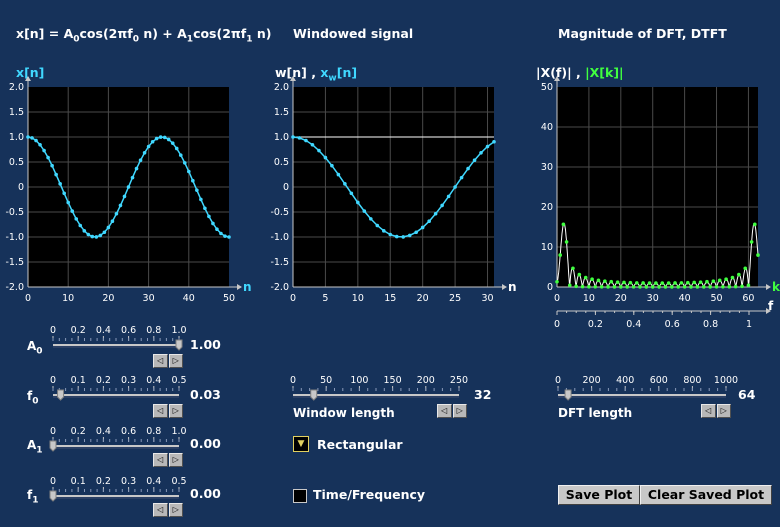  I want to click on A0-stepper: ◁ ▷, so click(168, 361).